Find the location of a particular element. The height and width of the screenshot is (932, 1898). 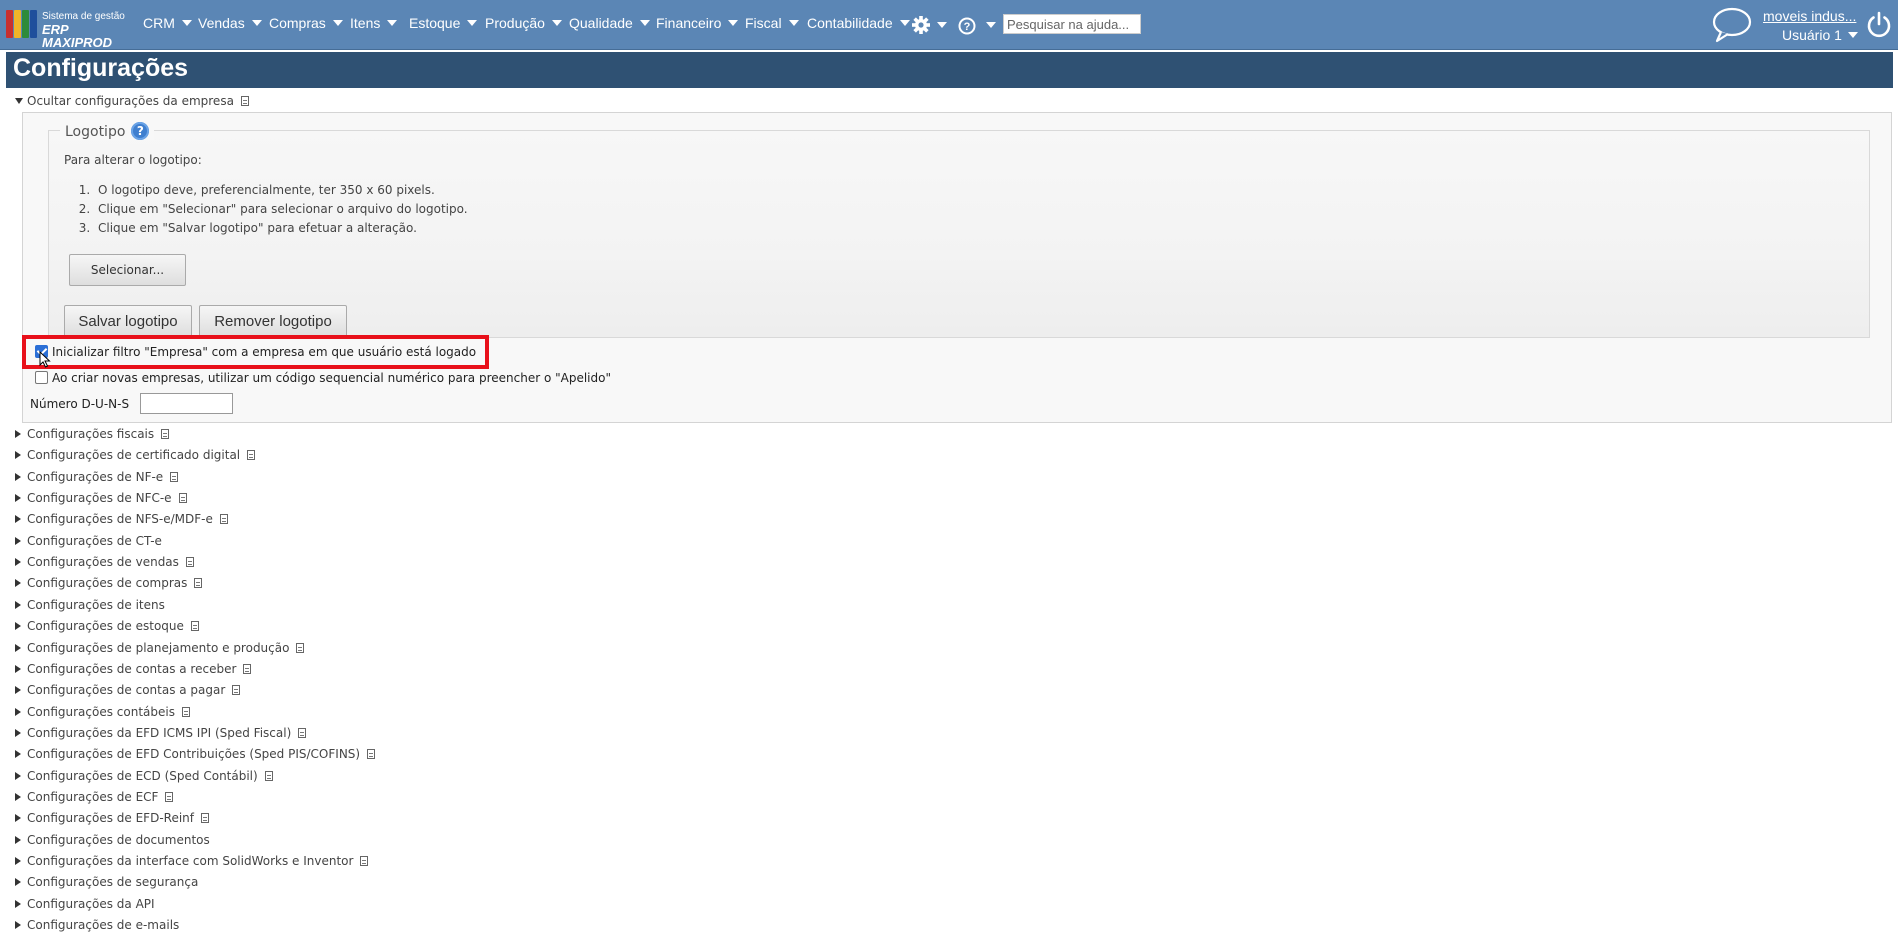

toggle-company-config: Ocultar configurações da empresa is located at coordinates (132, 102).